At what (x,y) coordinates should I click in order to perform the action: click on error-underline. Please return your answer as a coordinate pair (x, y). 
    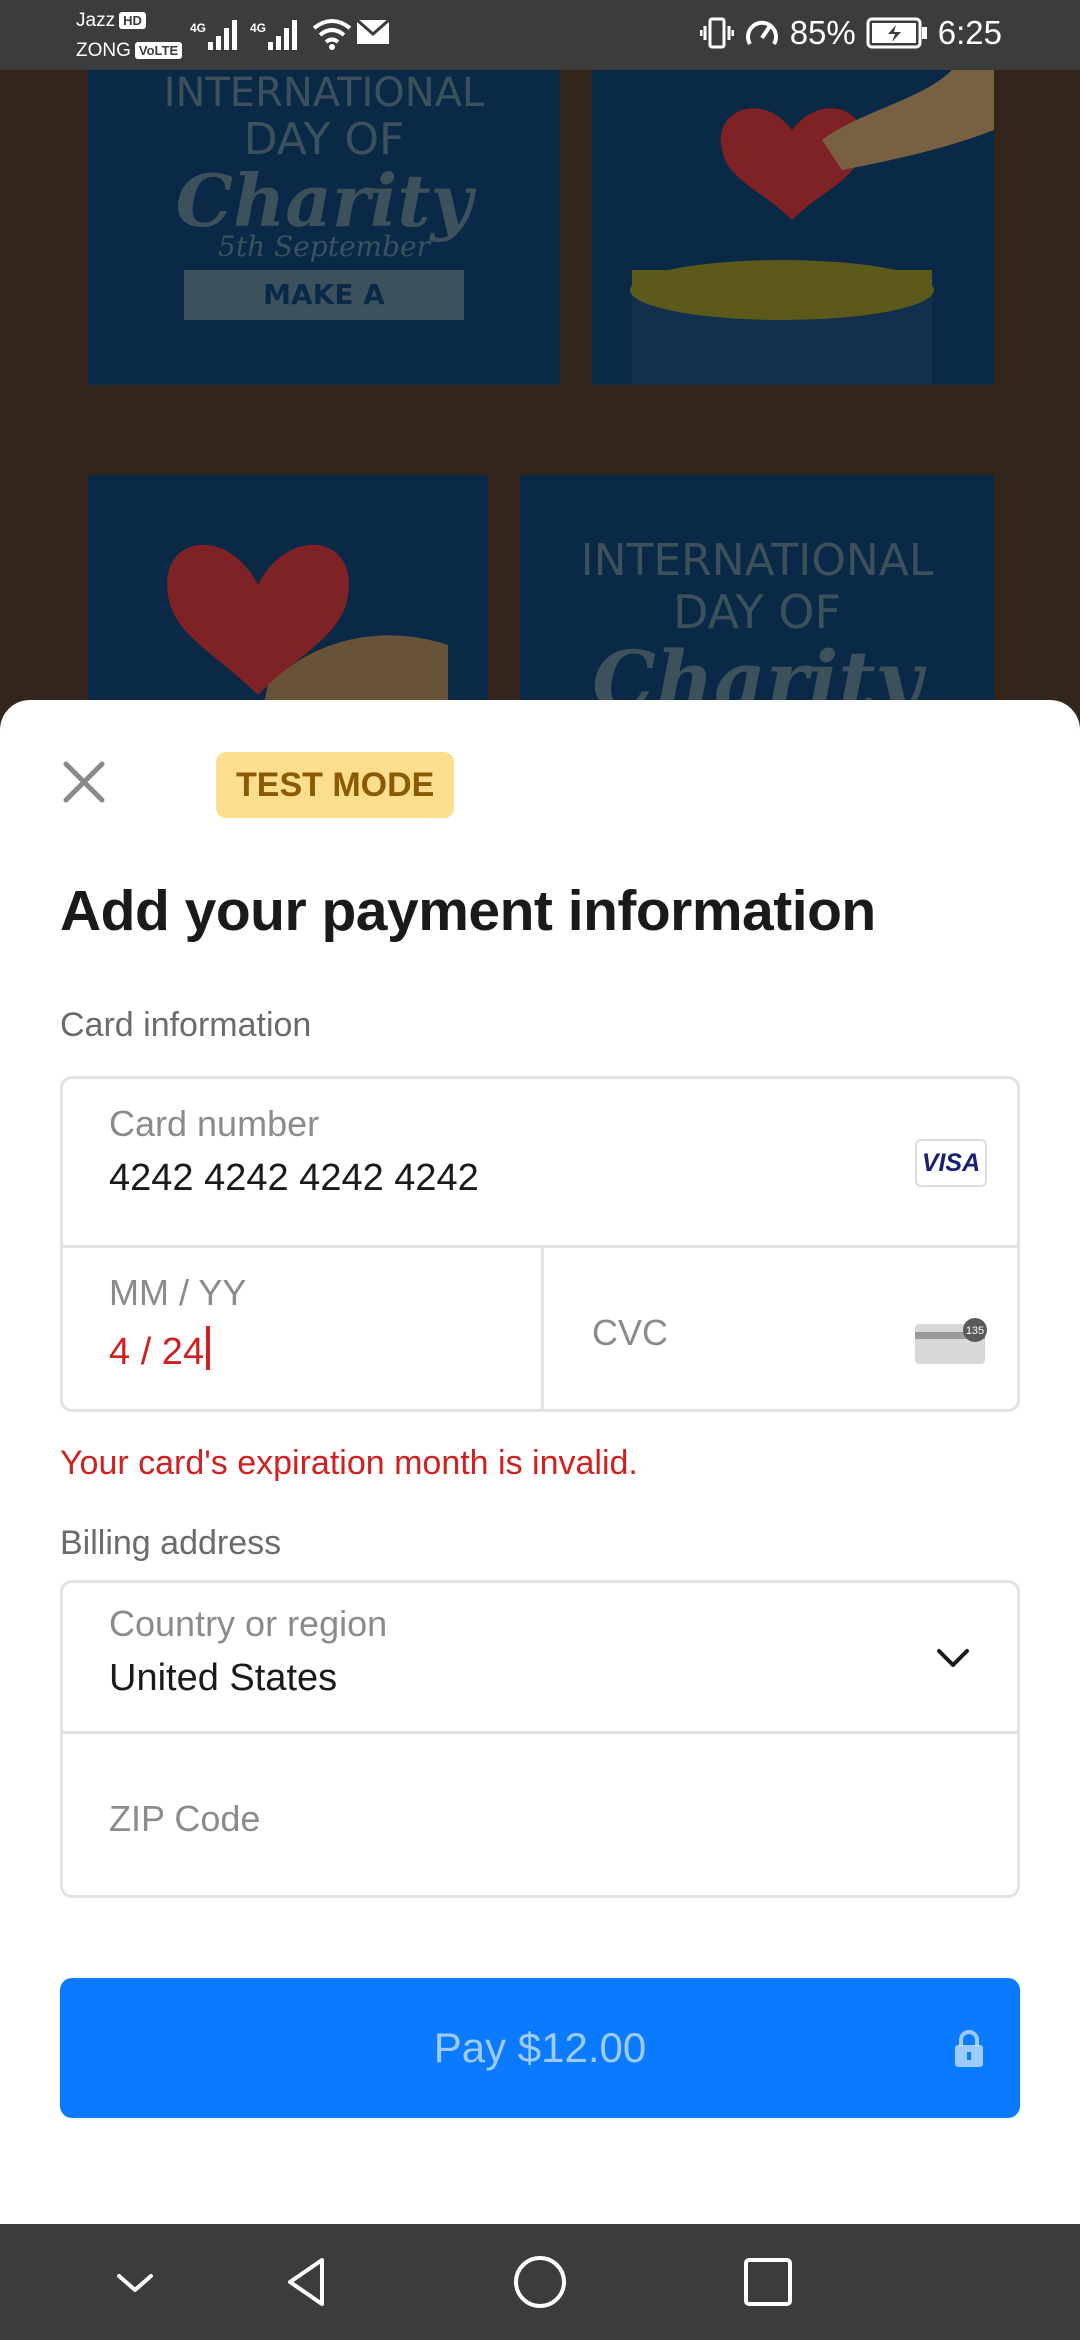
    Looking at the image, I should click on (303, 1411).